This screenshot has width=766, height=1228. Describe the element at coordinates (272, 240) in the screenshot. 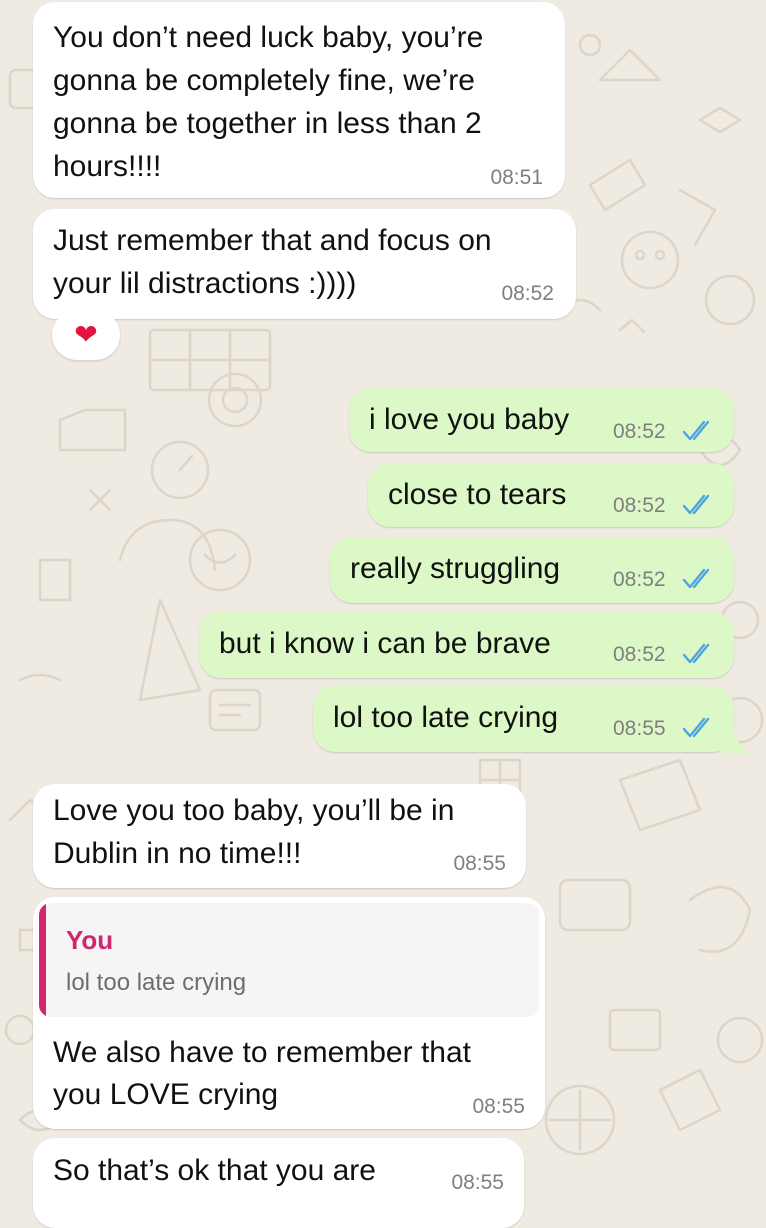

I see `message-text-line: Just remember that and focus on` at that location.